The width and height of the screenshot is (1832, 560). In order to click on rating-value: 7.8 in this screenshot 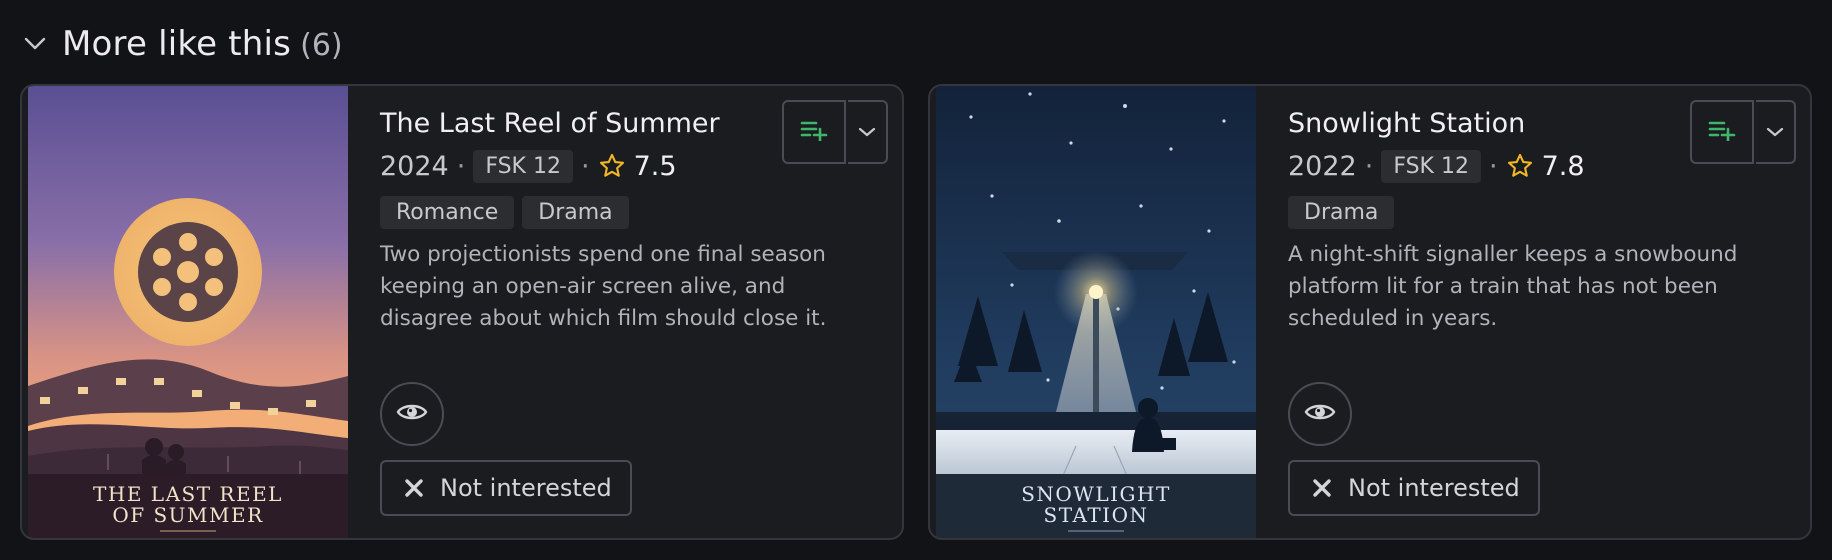, I will do `click(1563, 166)`.